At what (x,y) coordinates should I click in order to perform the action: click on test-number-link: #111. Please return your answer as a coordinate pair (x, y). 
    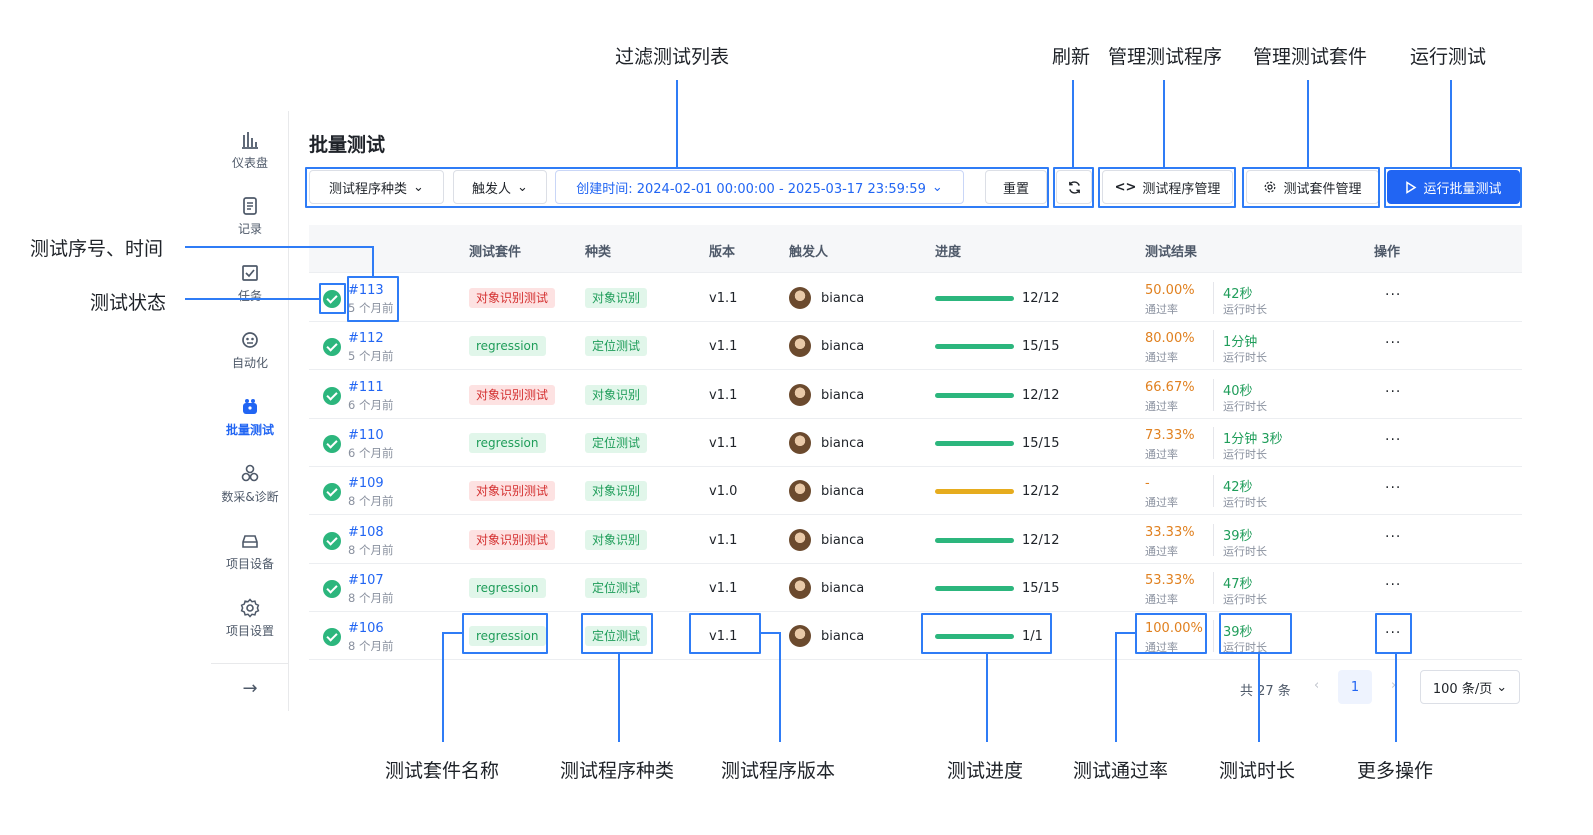
    Looking at the image, I should click on (366, 387).